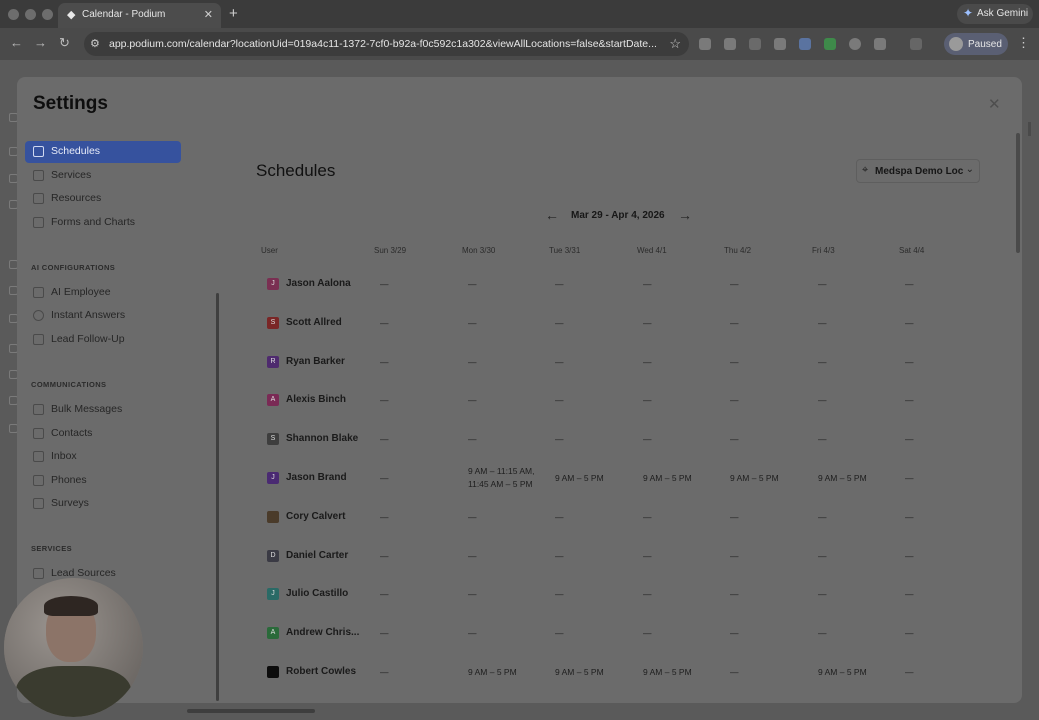 The width and height of the screenshot is (1039, 720). What do you see at coordinates (323, 516) in the screenshot?
I see `user-name: Cory Calvert` at bounding box center [323, 516].